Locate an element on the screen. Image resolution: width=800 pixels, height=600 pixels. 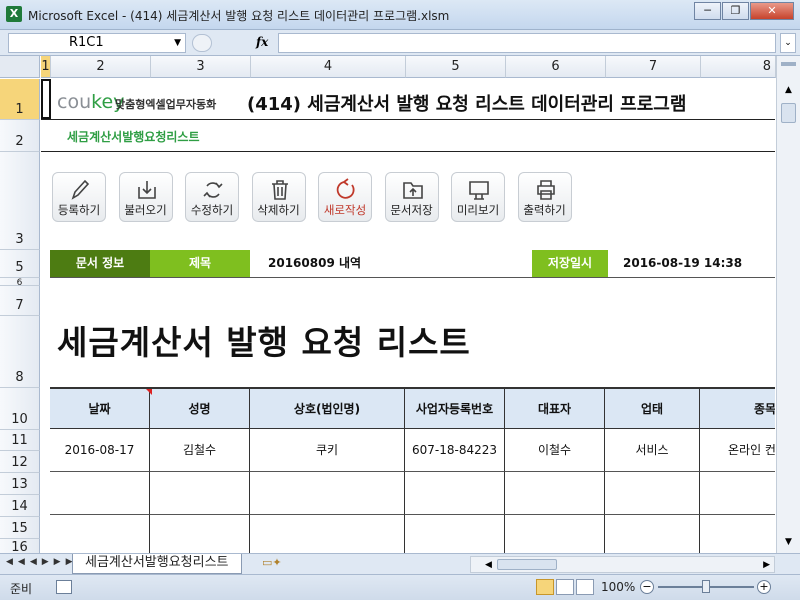
load-button: 불러오기 is located at coordinates (145, 197).